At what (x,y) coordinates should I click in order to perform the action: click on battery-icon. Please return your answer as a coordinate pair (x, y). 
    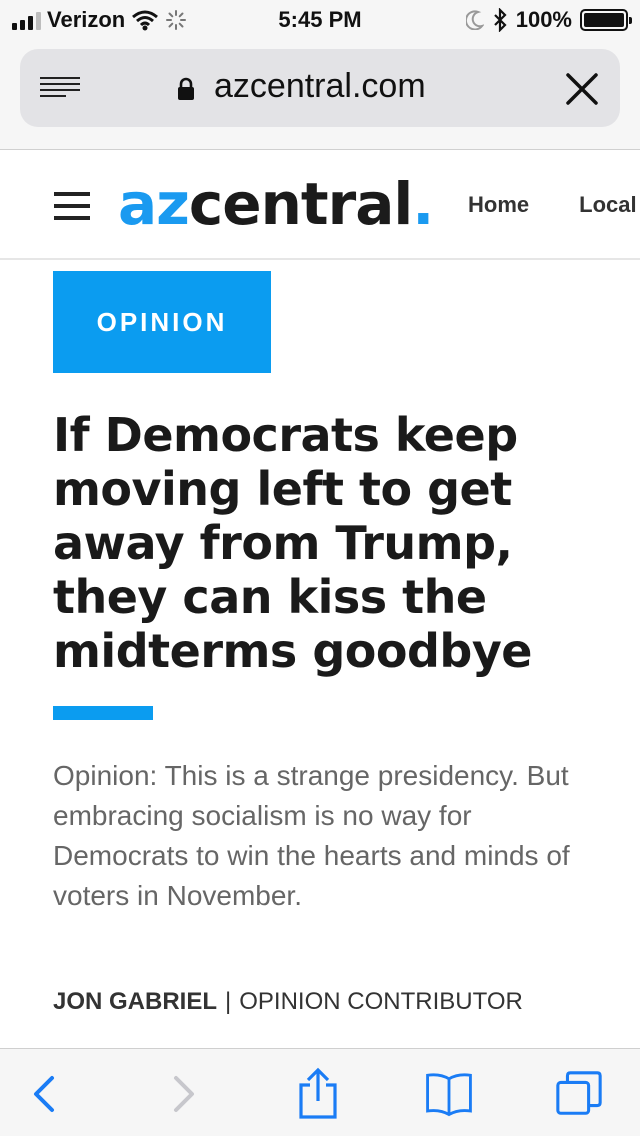
    Looking at the image, I should click on (606, 20).